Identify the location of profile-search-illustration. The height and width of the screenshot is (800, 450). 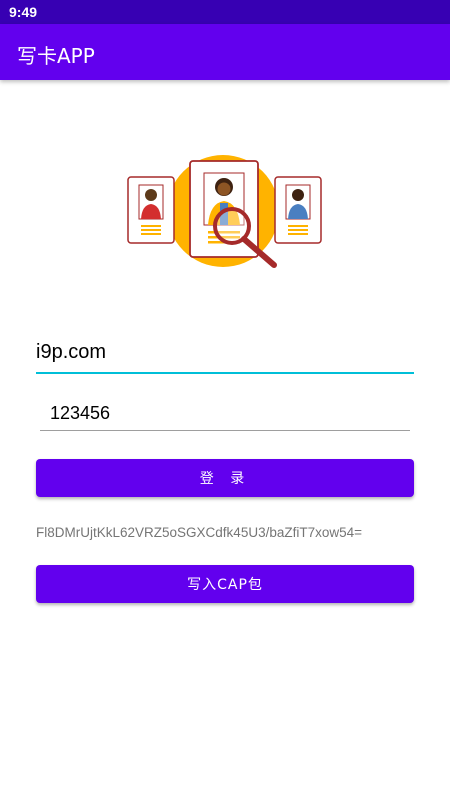
(225, 210).